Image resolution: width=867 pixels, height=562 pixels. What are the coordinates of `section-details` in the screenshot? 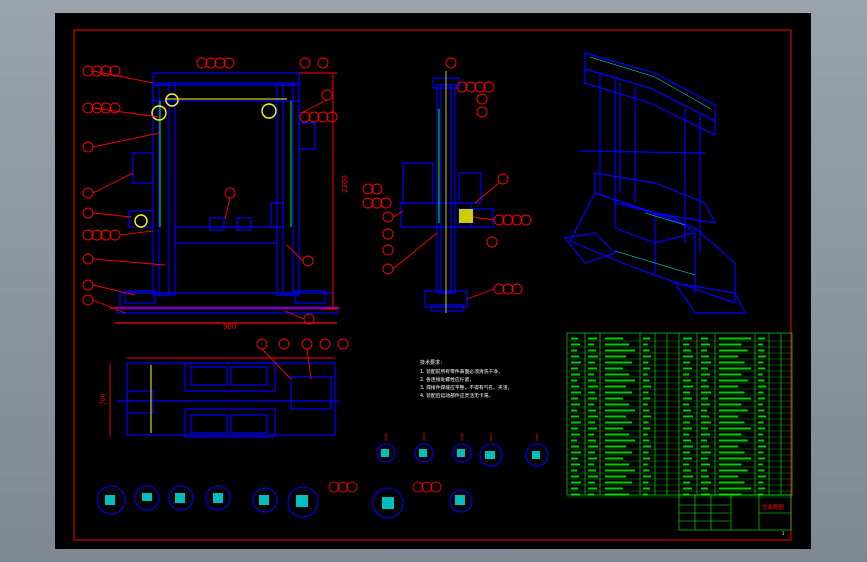 It's located at (322, 481).